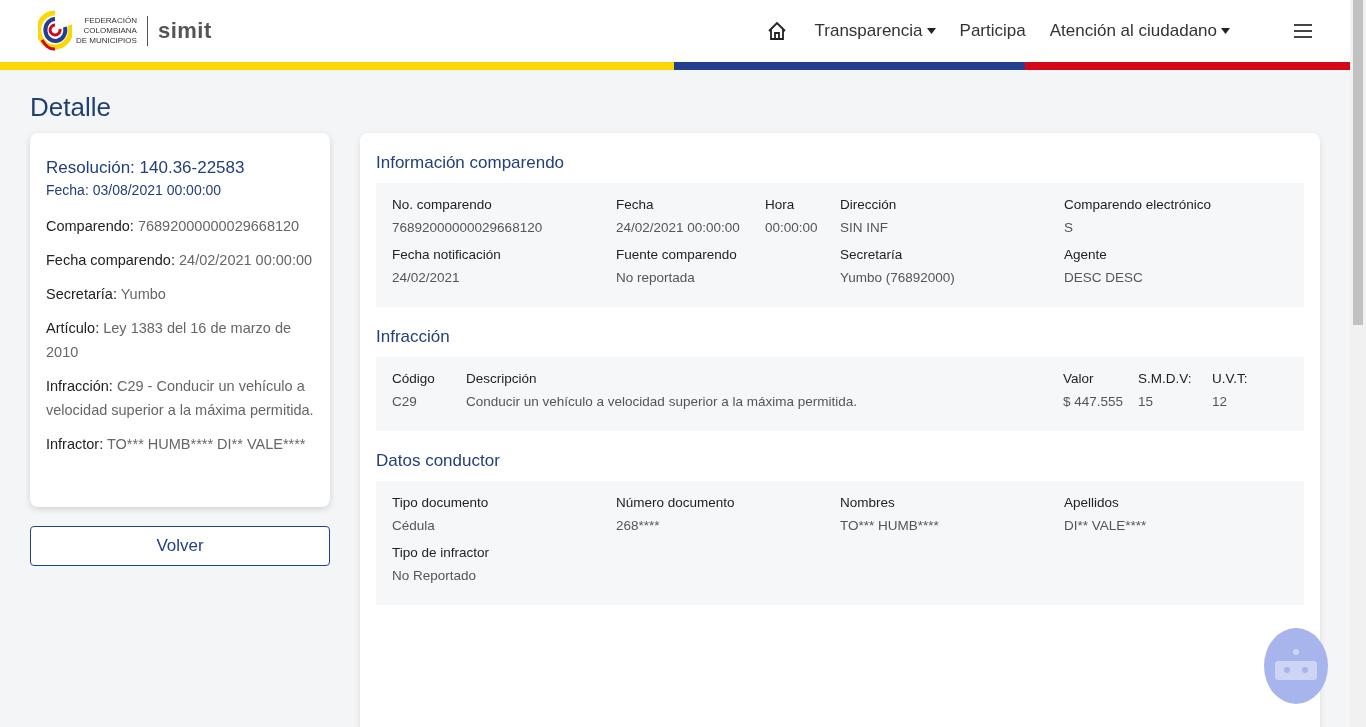 This screenshot has height=727, width=1366. Describe the element at coordinates (405, 401) in the screenshot. I see `field-value: C29` at that location.